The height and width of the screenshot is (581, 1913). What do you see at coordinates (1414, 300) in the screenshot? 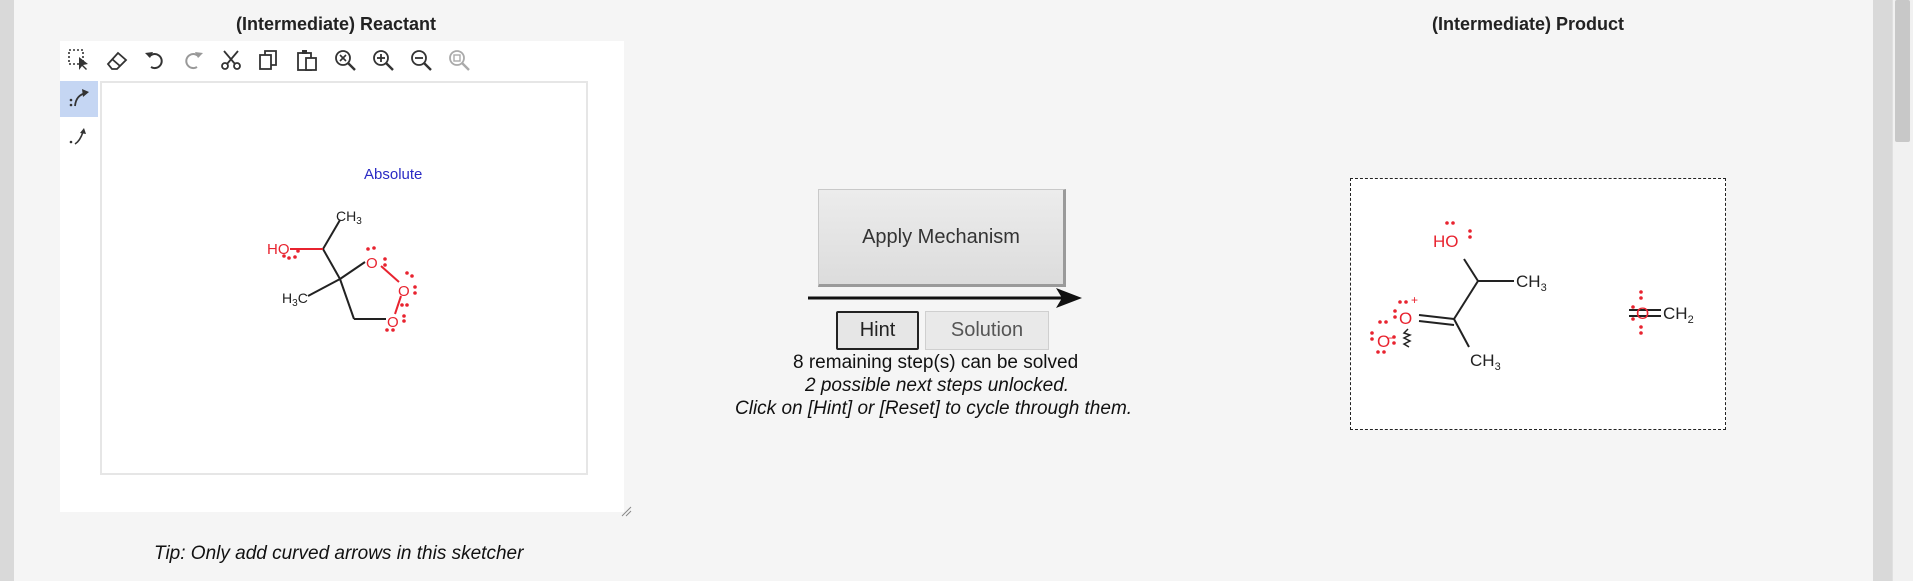
I see `positive-charge-label: +` at bounding box center [1414, 300].